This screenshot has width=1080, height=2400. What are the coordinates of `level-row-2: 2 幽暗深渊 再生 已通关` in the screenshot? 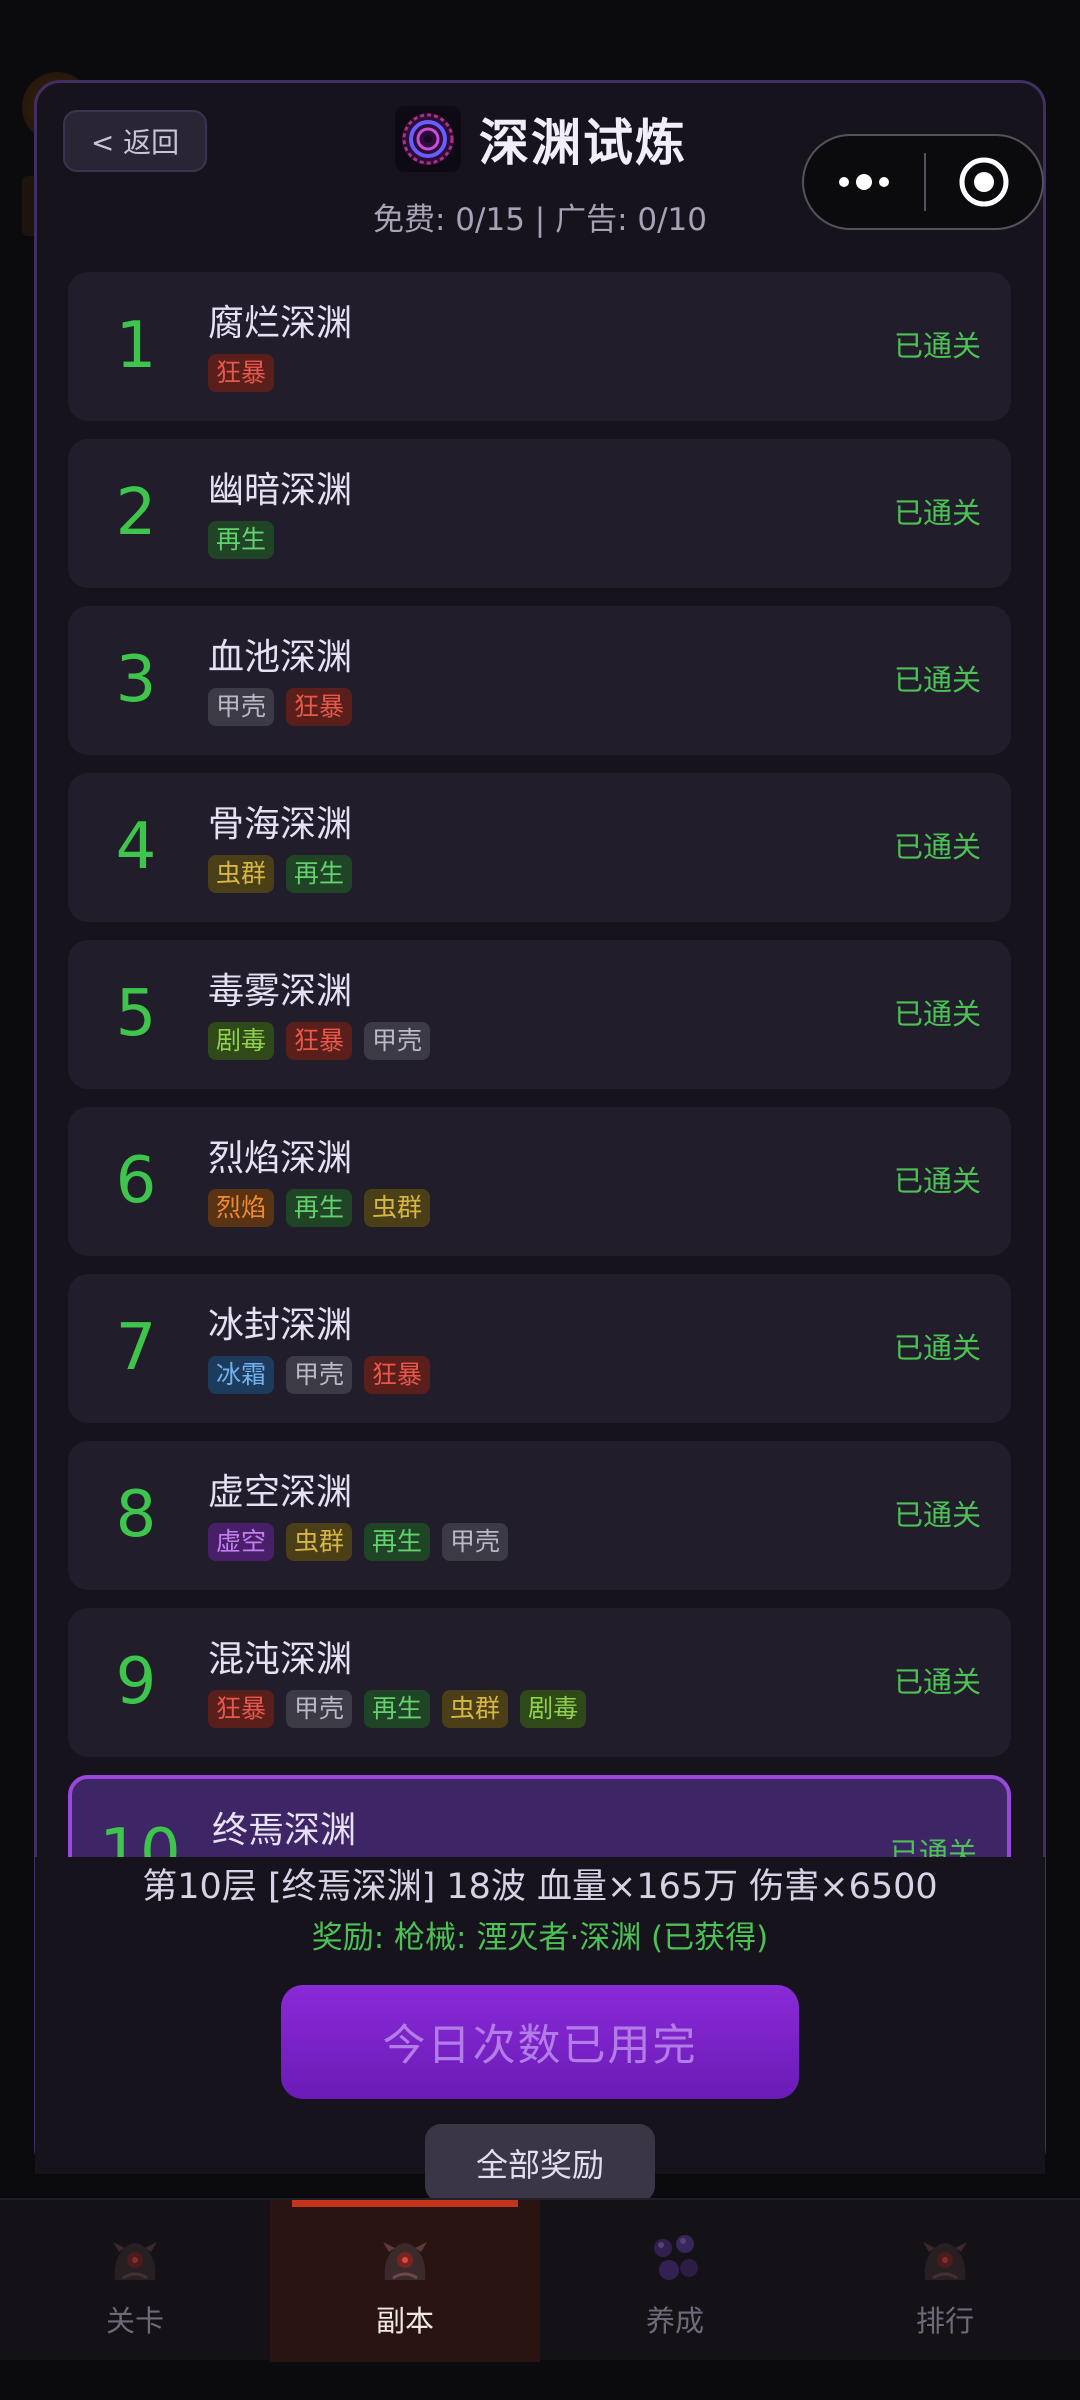 It's located at (539, 513).